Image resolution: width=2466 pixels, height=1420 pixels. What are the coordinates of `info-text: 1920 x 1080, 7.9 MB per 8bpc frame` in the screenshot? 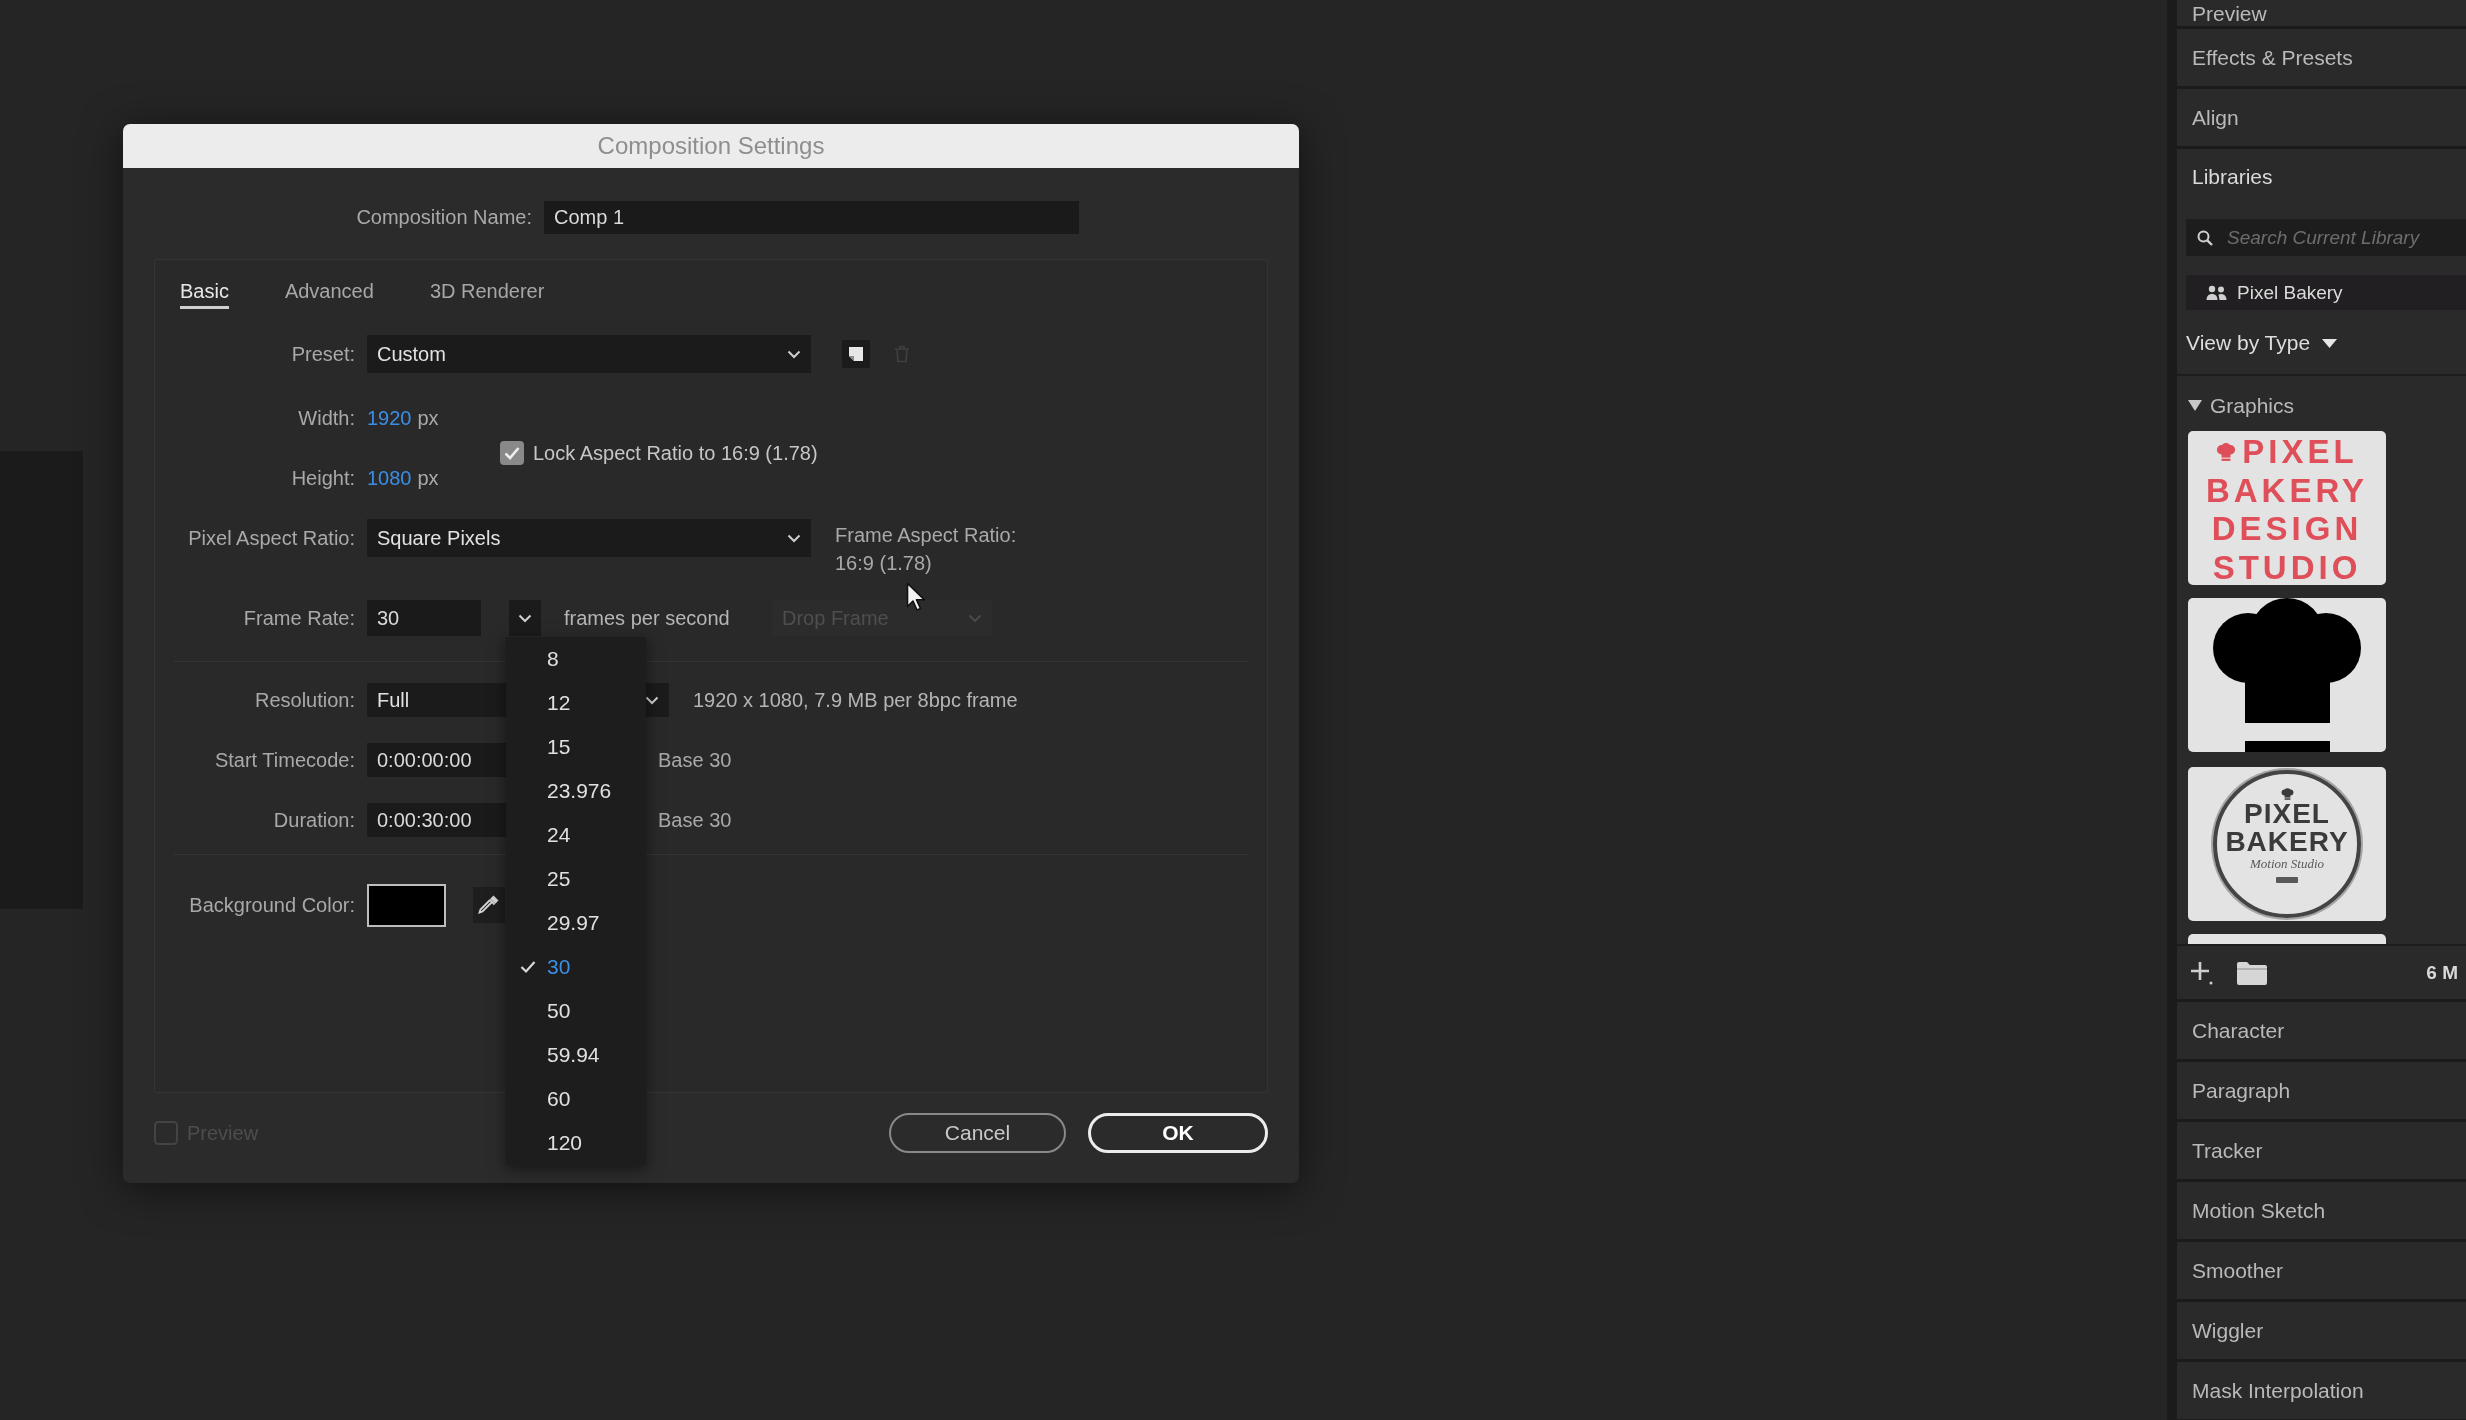 It's located at (855, 700).